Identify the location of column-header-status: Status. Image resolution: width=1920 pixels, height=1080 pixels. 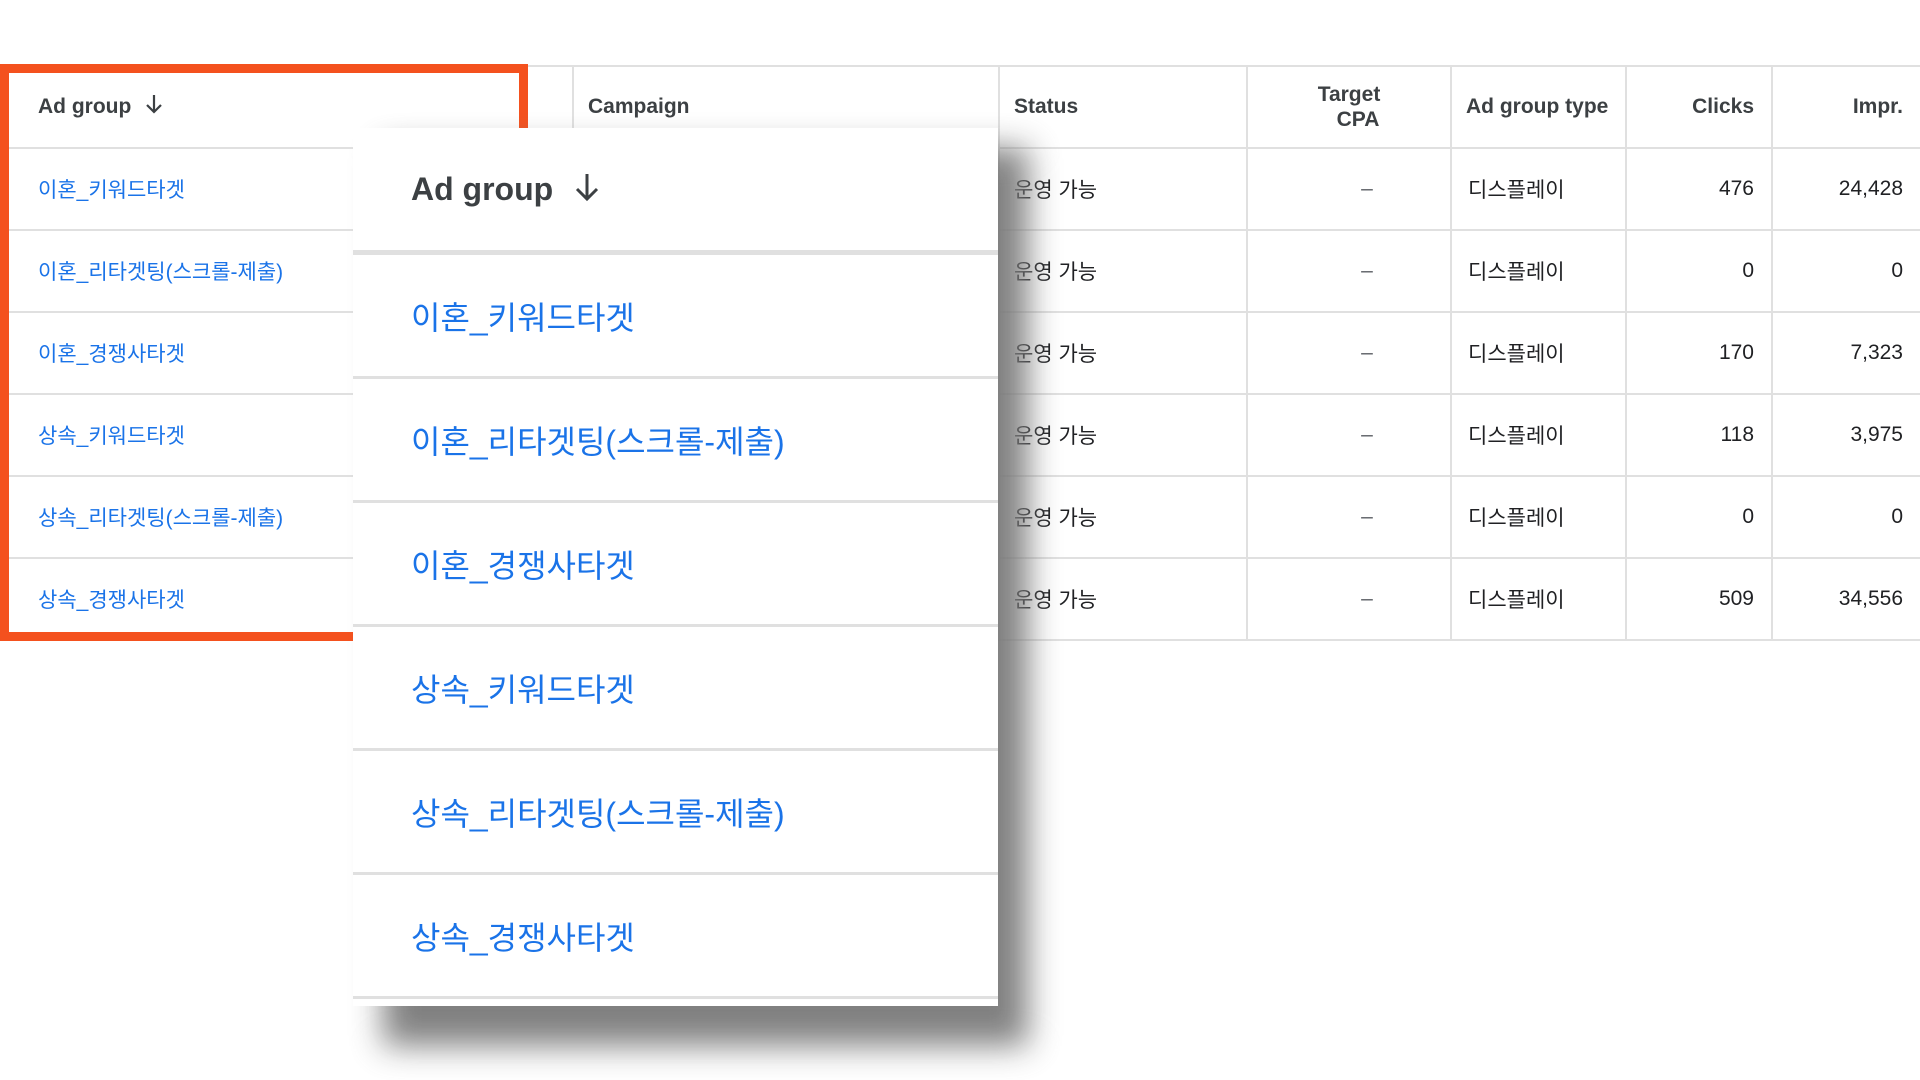
(1122, 107).